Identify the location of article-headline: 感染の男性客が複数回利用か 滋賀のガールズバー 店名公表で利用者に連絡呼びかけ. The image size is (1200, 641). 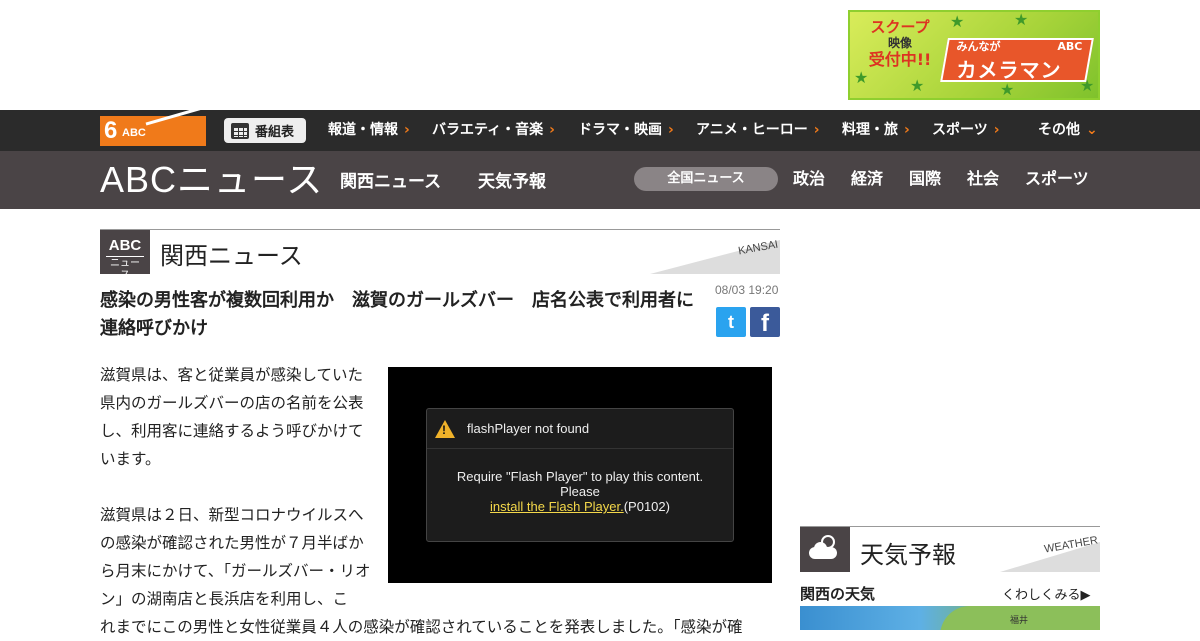
(397, 314).